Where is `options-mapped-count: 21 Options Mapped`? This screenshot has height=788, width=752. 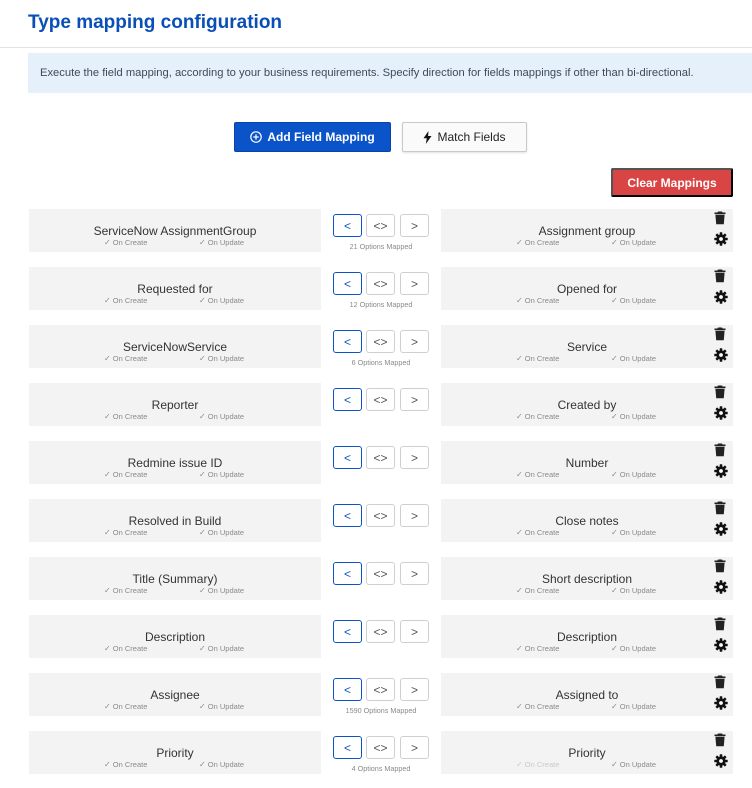
options-mapped-count: 21 Options Mapped is located at coordinates (381, 246).